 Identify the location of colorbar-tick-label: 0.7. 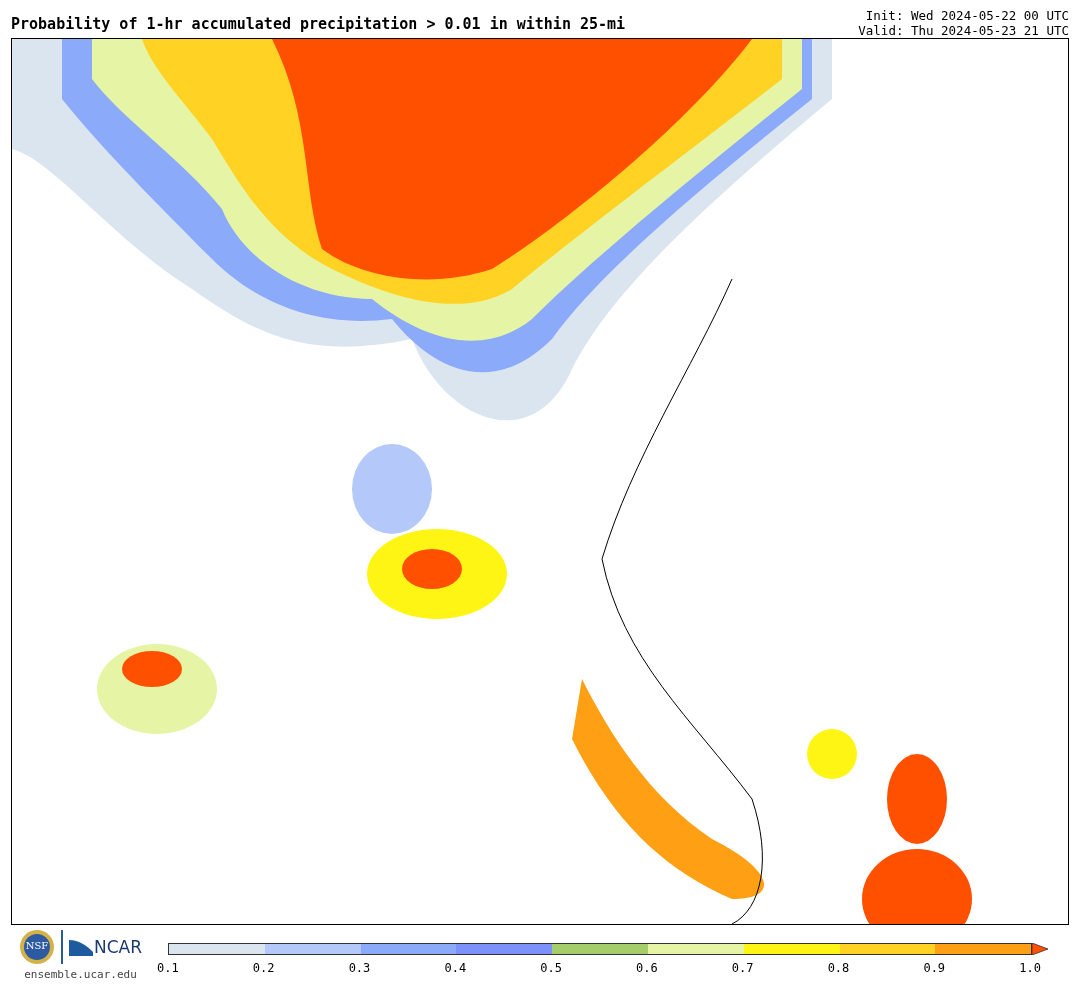
(742, 968).